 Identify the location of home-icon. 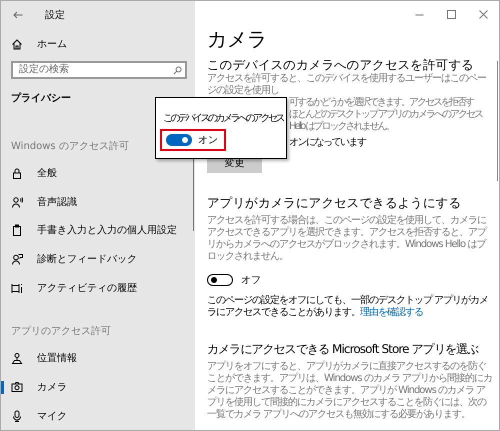
(17, 44).